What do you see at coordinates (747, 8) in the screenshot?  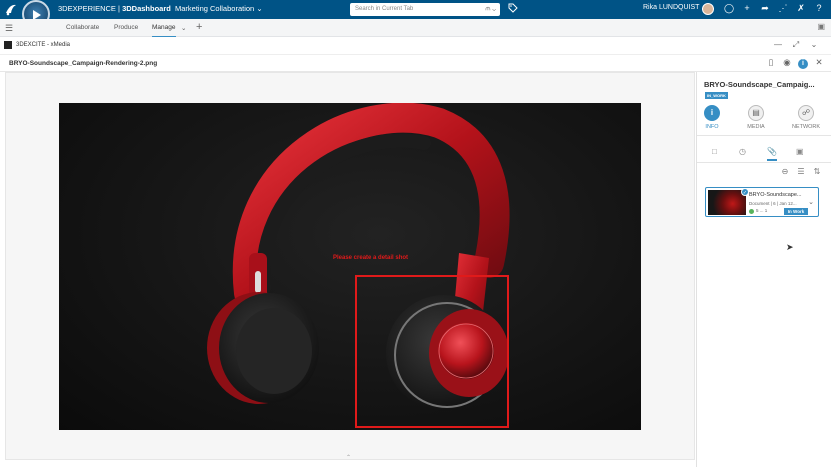 I see `add-icon: +` at bounding box center [747, 8].